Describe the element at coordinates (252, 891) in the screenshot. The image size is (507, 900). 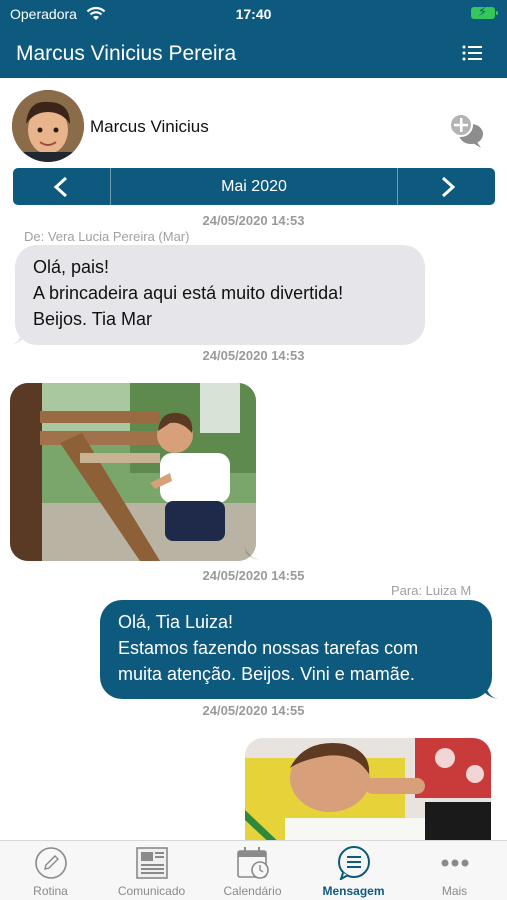
I see `tab-label: Calendário` at that location.